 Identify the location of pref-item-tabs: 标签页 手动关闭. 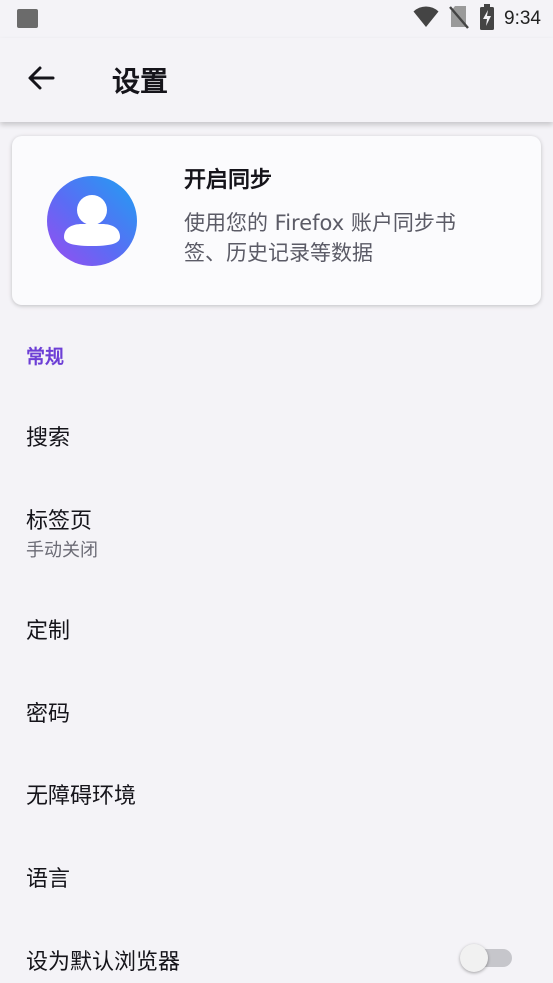
(276, 529).